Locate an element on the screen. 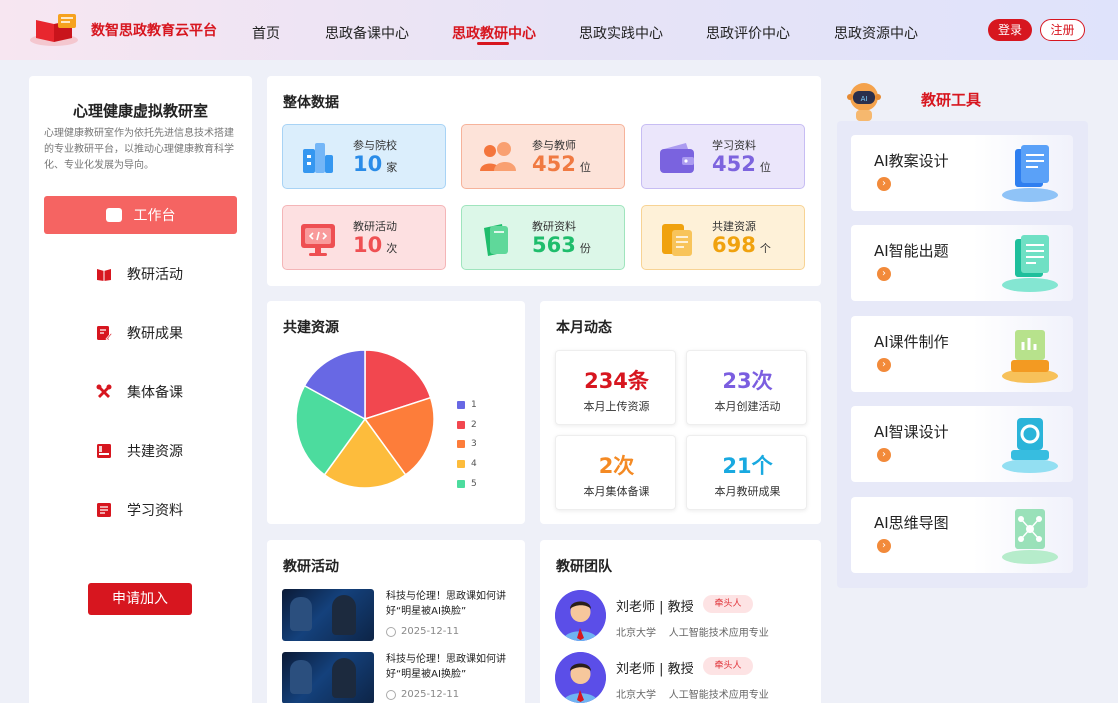 The width and height of the screenshot is (1118, 703). activity-date: 2025-12-11 is located at coordinates (422, 694).